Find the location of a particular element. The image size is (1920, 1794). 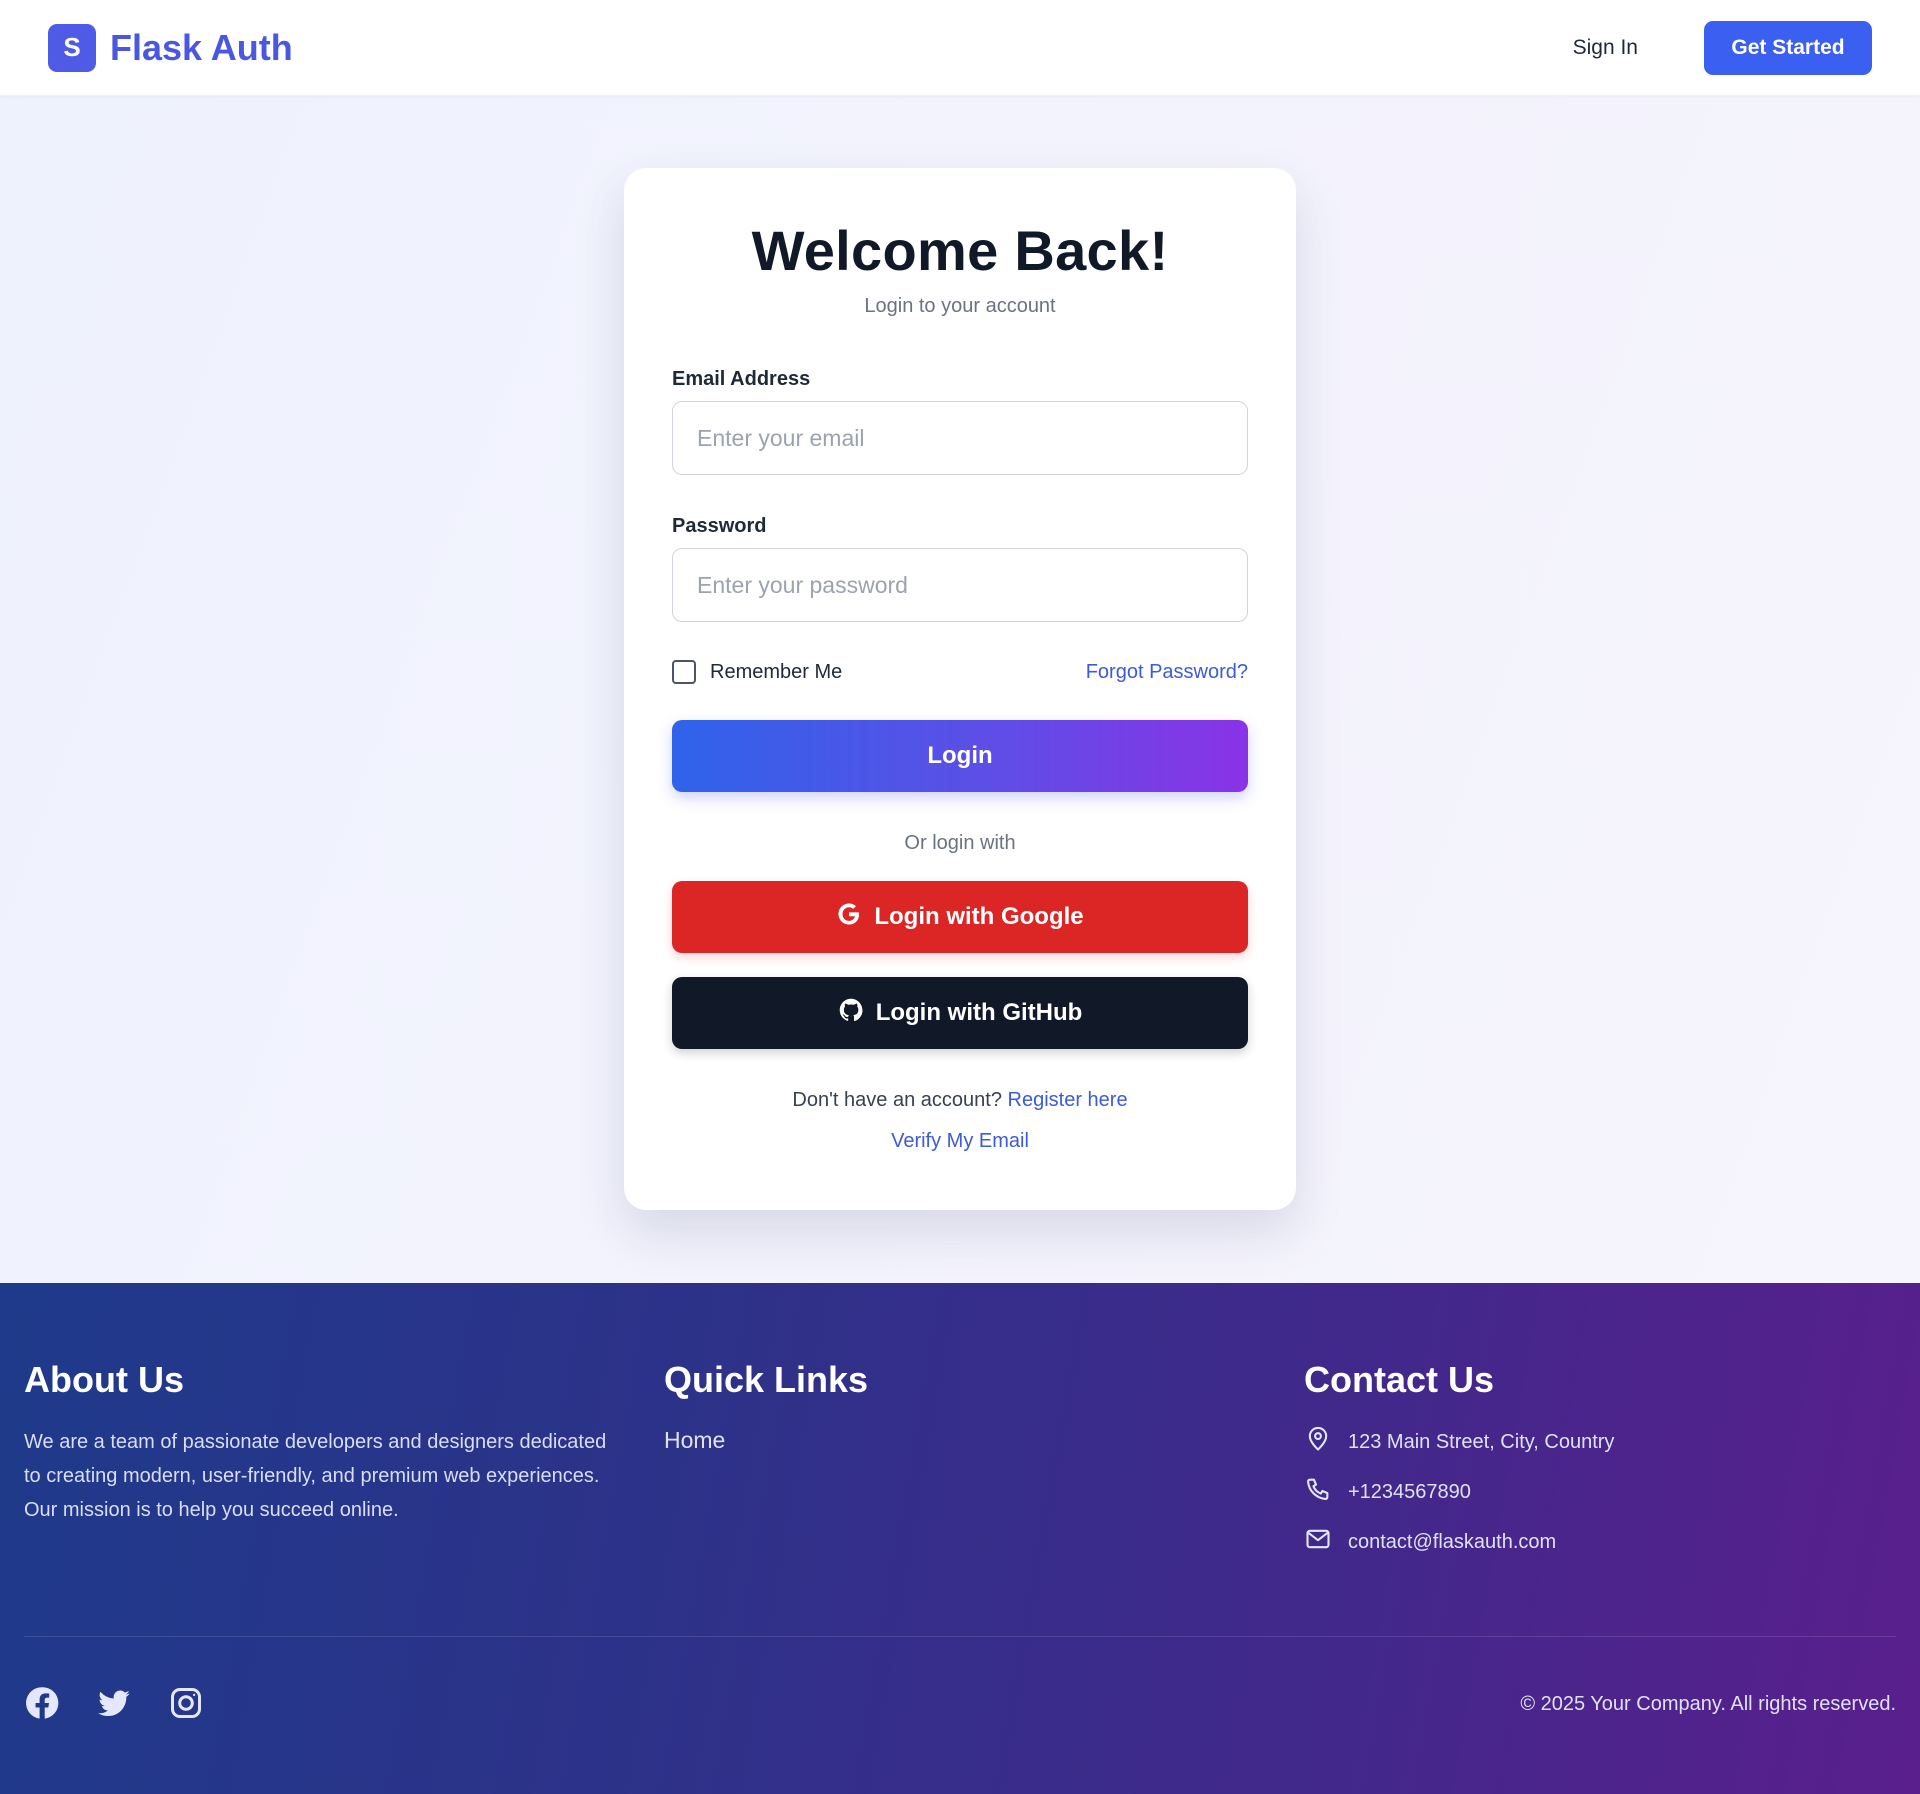

forgot-password-link: Forgot Password? is located at coordinates (1167, 672).